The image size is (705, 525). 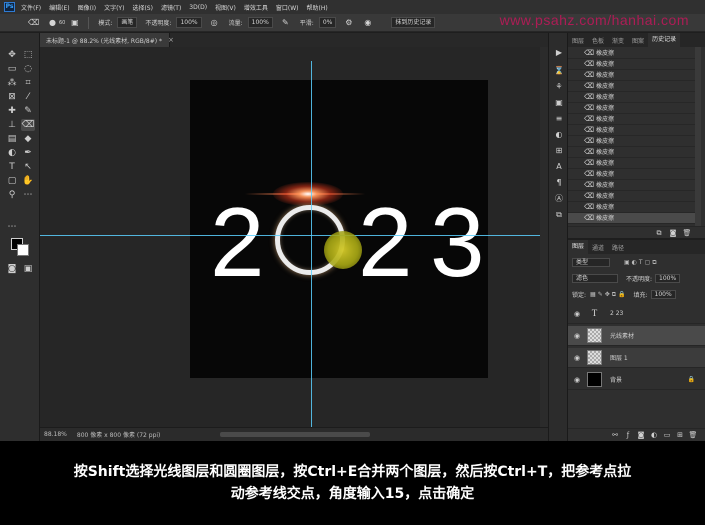 What do you see at coordinates (214, 22) in the screenshot?
I see `pressure-opacity-icon: ◎` at bounding box center [214, 22].